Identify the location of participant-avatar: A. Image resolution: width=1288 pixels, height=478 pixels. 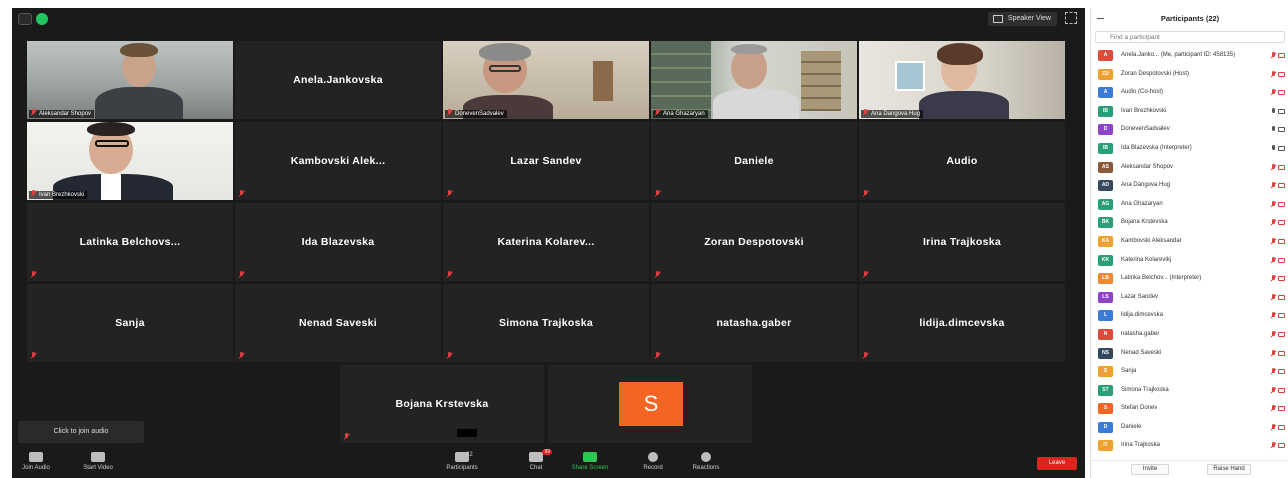
(1105, 93).